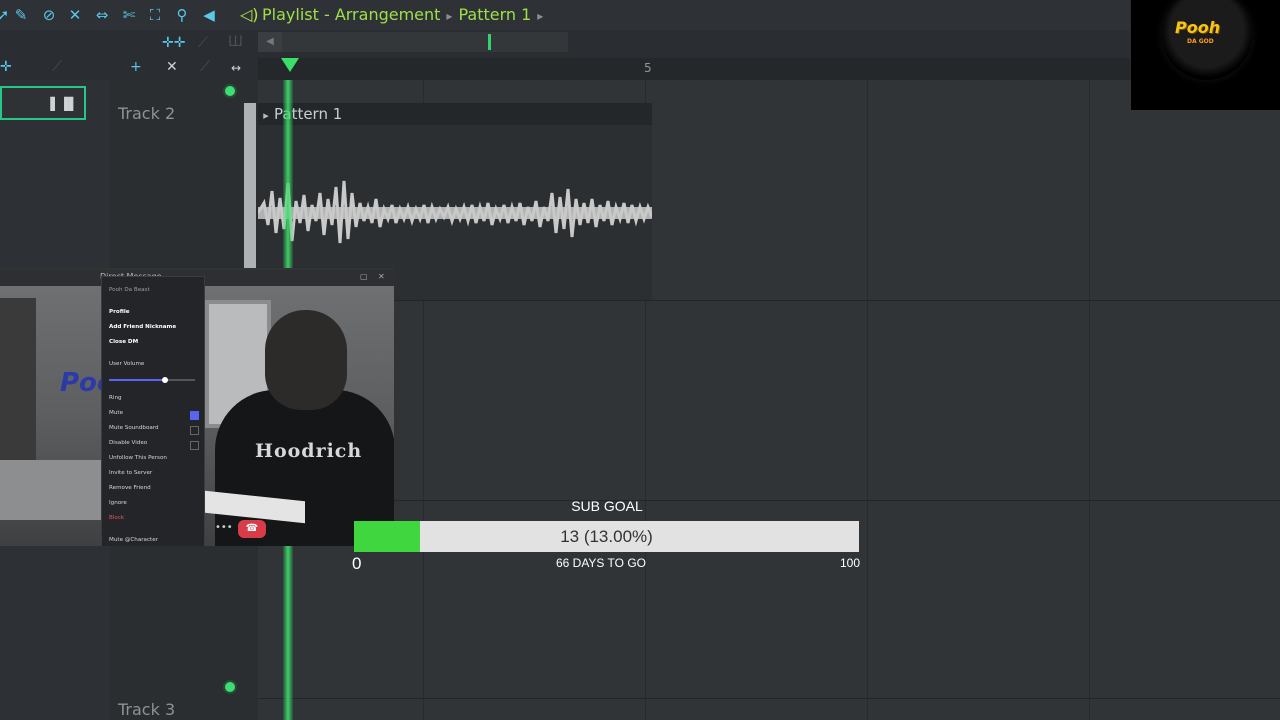 The width and height of the screenshot is (1280, 720). I want to click on pointer-icon: ➚, so click(6, 15).